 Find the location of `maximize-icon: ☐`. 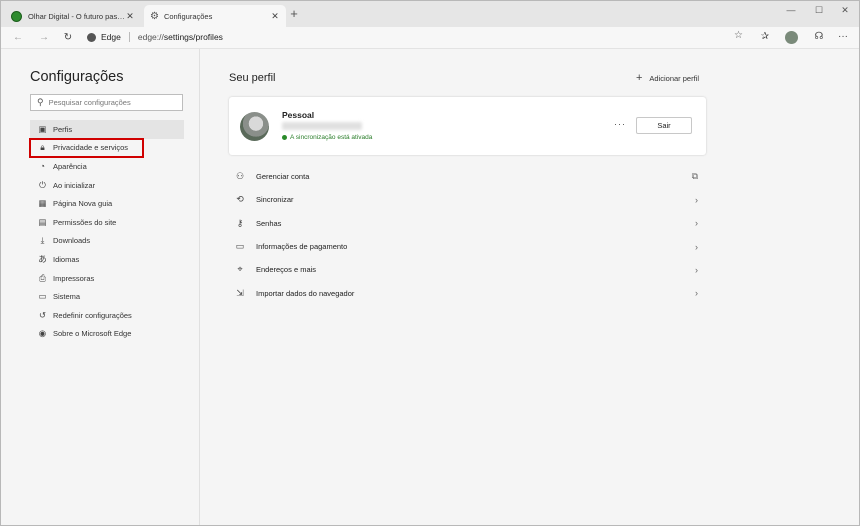

maximize-icon: ☐ is located at coordinates (819, 10).